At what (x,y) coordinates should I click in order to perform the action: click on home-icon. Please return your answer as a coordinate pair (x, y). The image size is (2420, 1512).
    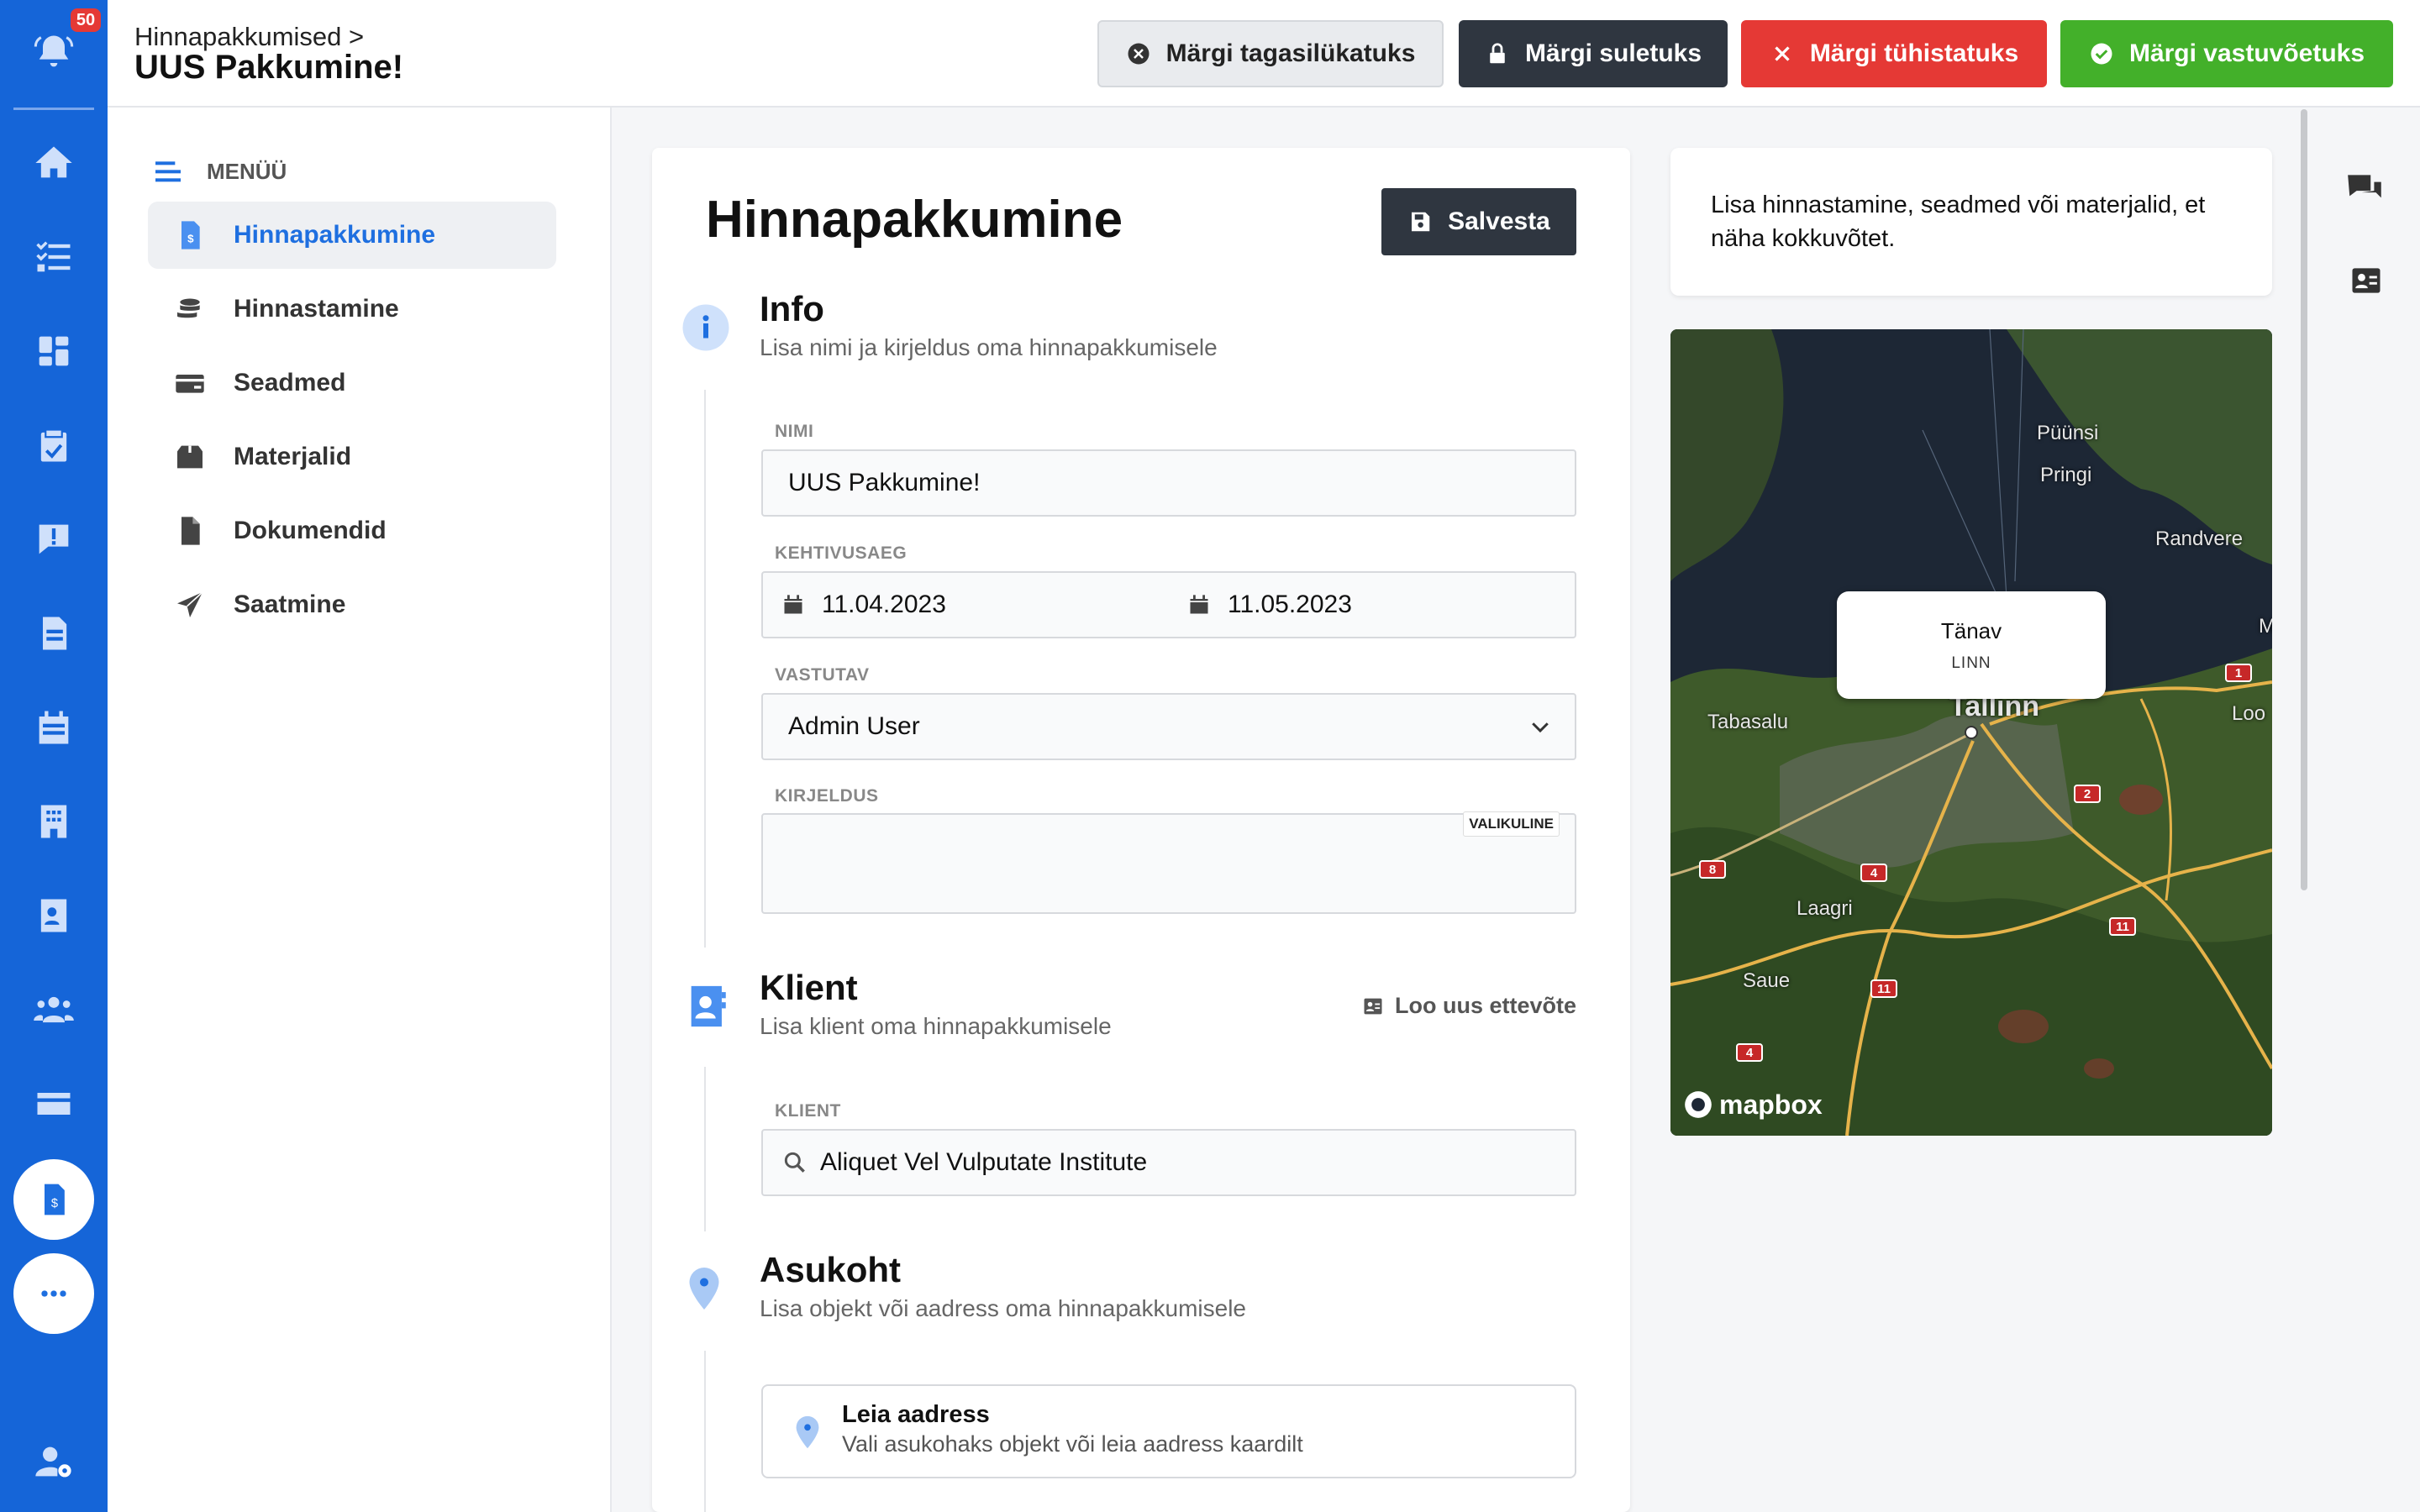
    Looking at the image, I should click on (54, 163).